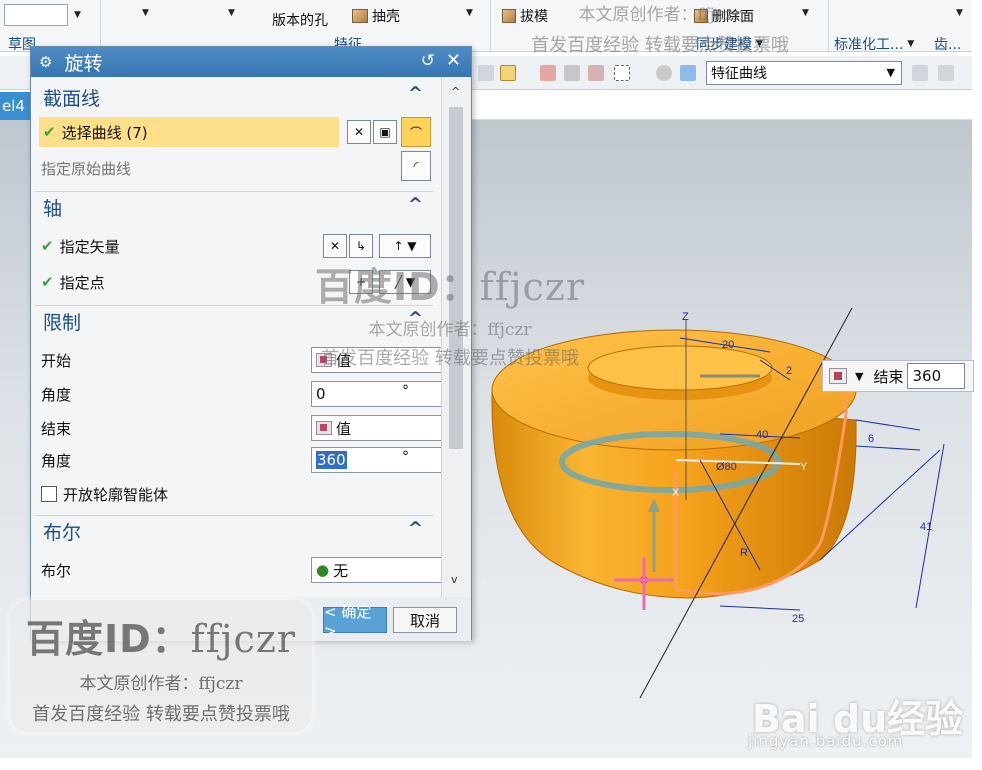  I want to click on section-boolean-header: 布尔 ^, so click(234, 531).